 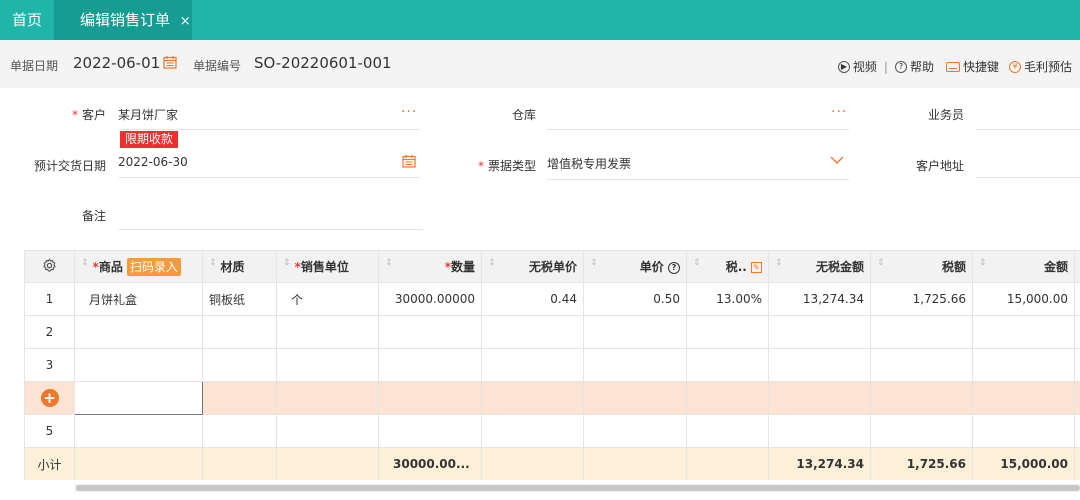 I want to click on column-unit: ⇕ *销售单位, so click(x=327, y=266).